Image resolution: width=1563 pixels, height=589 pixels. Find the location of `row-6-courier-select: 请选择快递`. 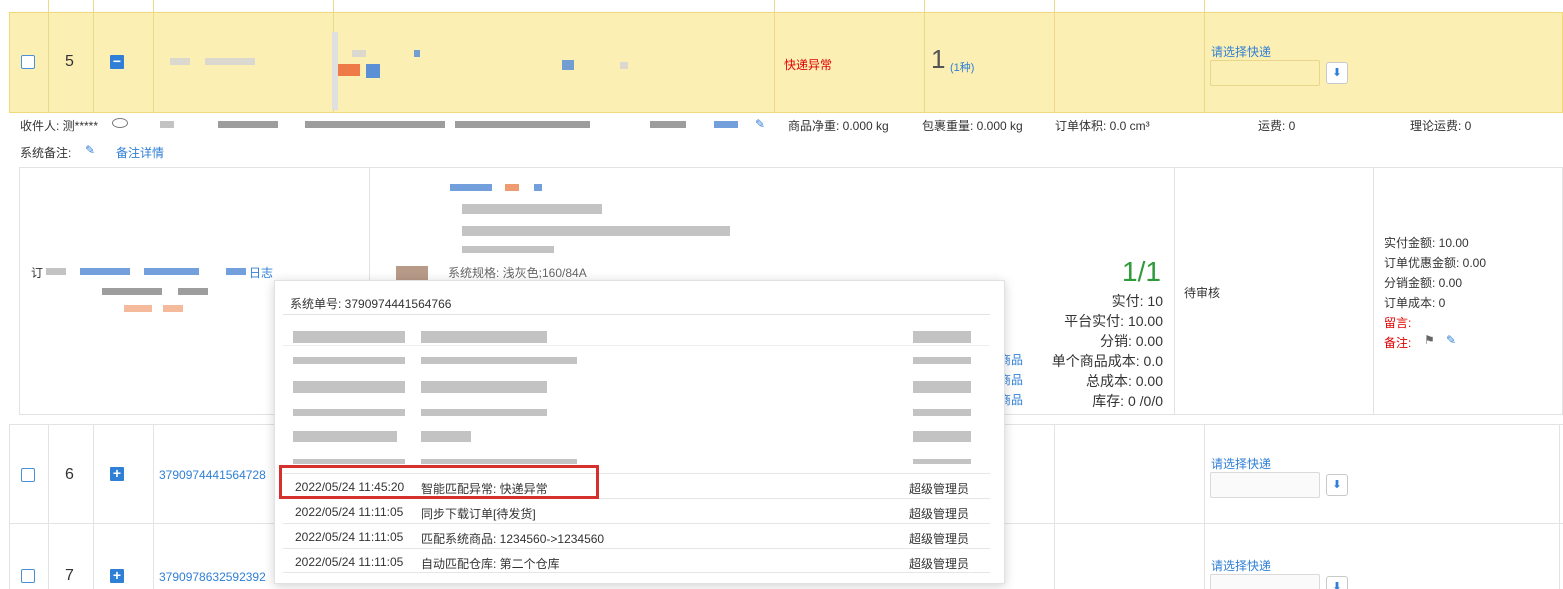

row-6-courier-select: 请选择快递 is located at coordinates (1241, 463).